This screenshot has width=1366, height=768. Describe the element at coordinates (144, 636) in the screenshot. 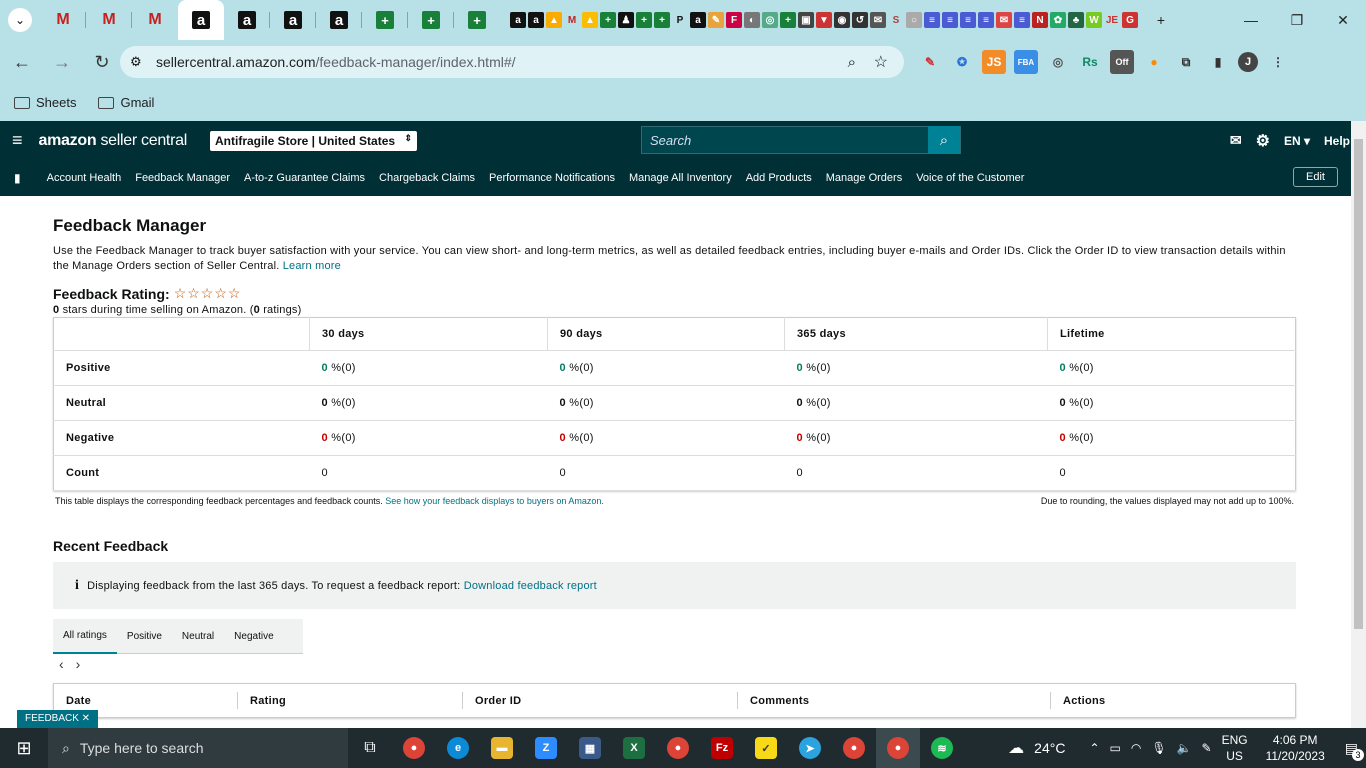

I see `tab-positive: Positive` at that location.